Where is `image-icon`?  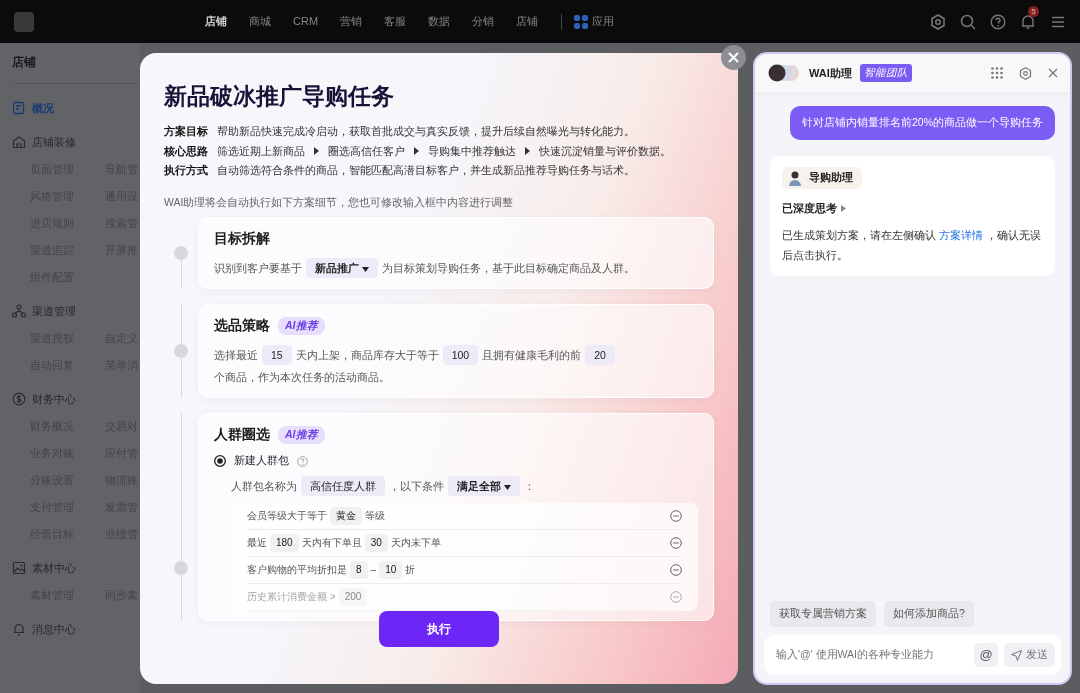
image-icon is located at coordinates (19, 568).